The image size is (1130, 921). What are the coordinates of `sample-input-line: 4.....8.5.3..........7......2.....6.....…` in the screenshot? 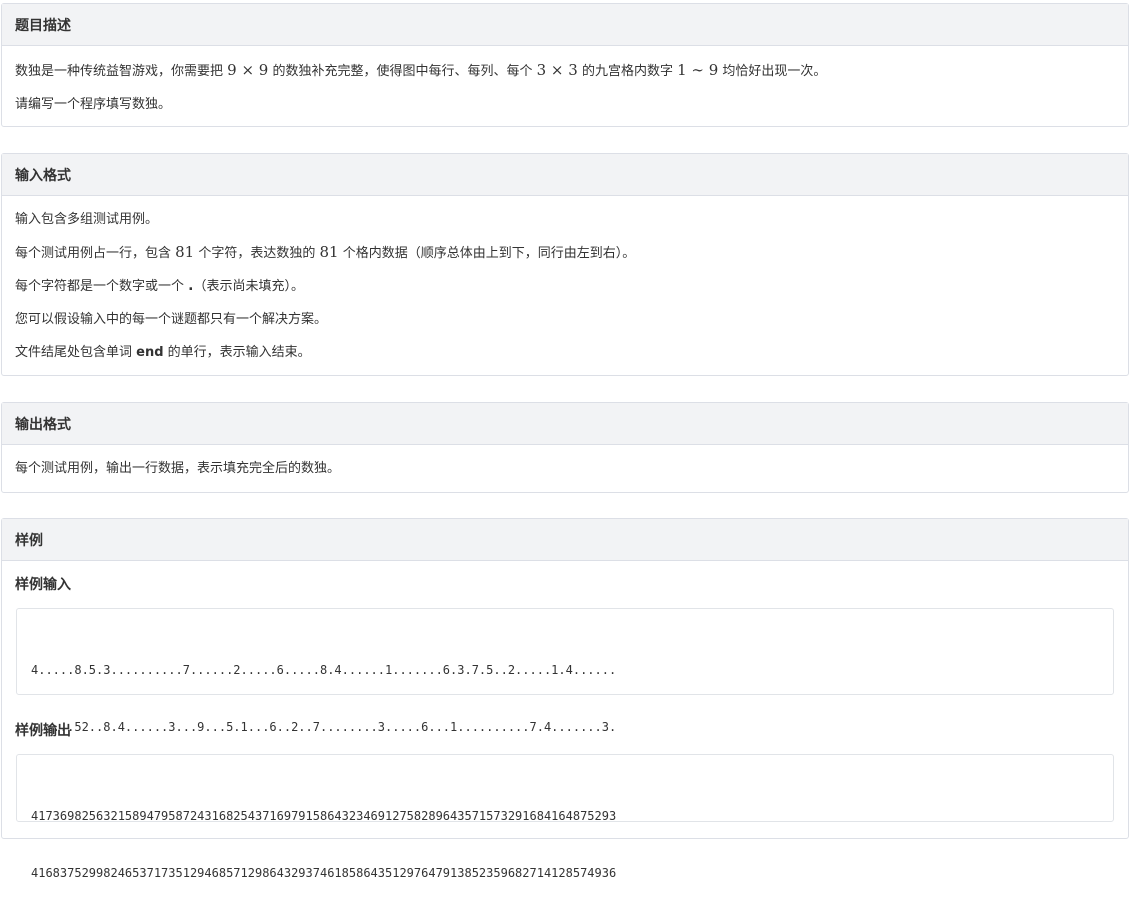 It's located at (324, 670).